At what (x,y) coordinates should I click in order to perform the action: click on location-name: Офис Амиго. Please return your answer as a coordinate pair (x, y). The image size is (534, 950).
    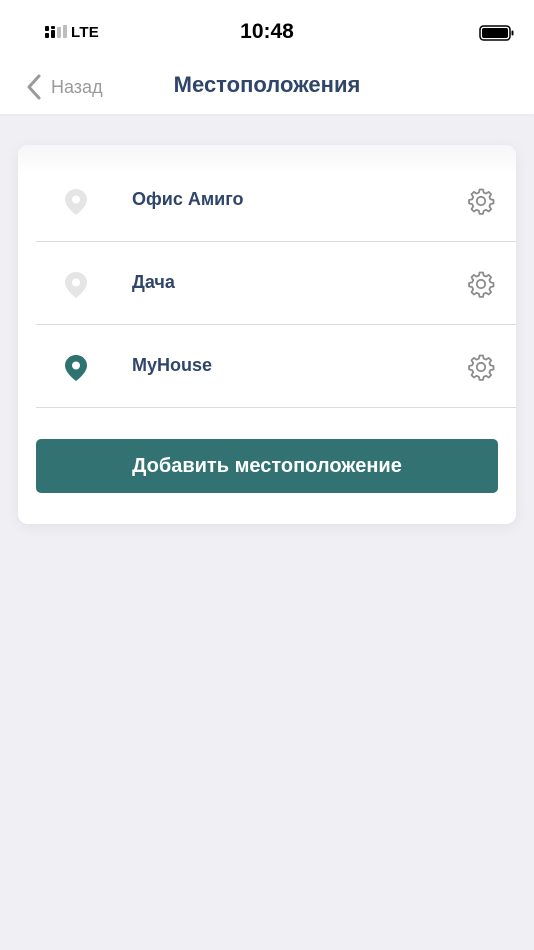
    Looking at the image, I should click on (188, 199).